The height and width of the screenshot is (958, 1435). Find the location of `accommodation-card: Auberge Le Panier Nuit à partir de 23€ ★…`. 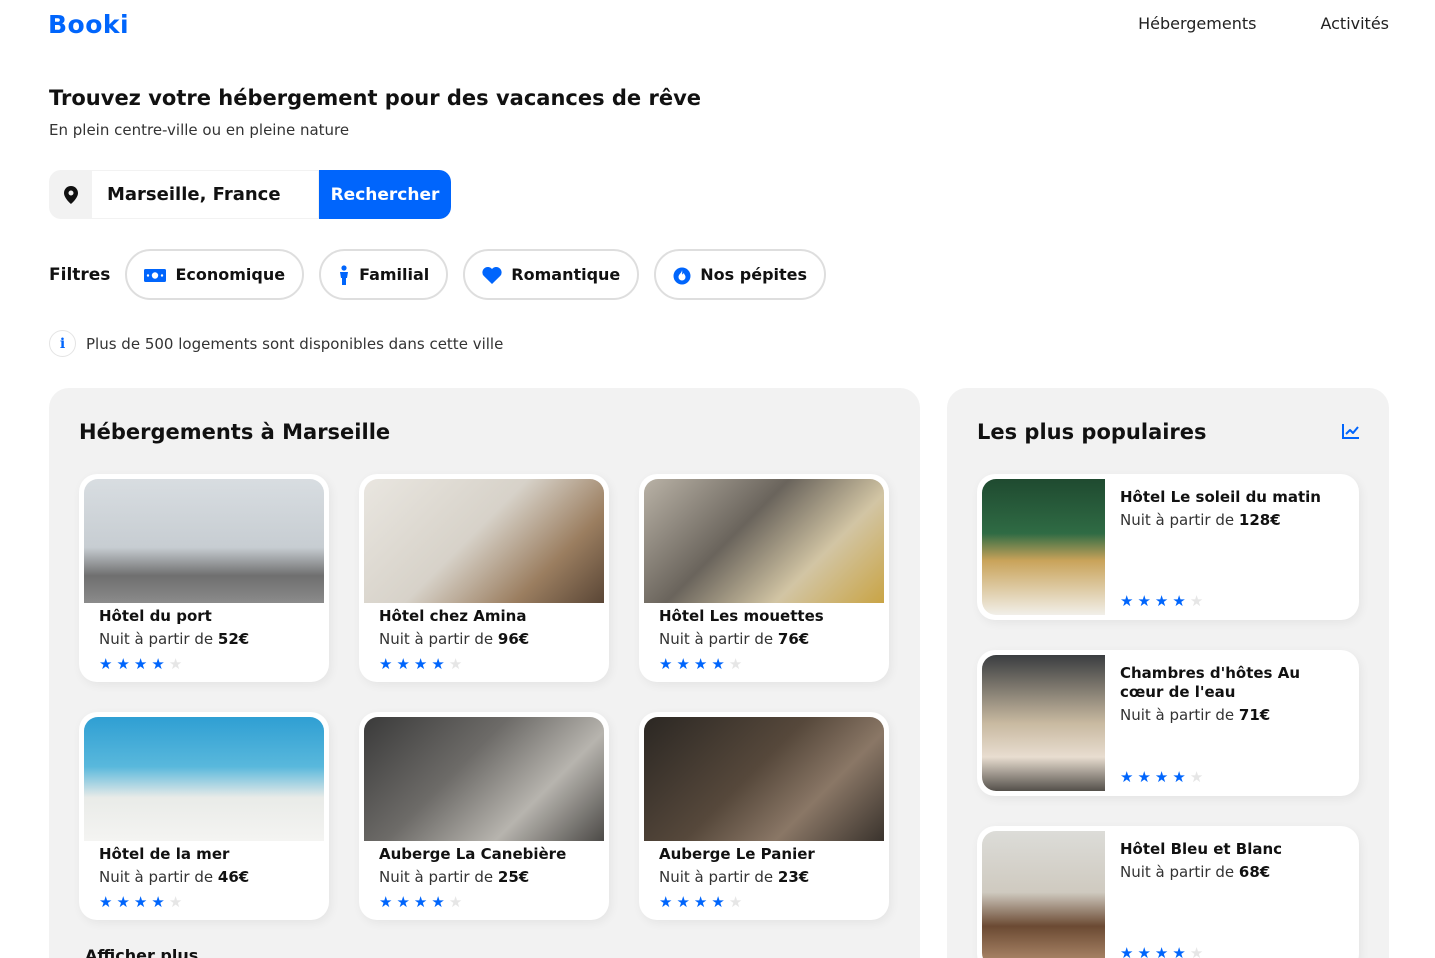

accommodation-card: Auberge Le Panier Nuit à partir de 23€ ★… is located at coordinates (764, 816).